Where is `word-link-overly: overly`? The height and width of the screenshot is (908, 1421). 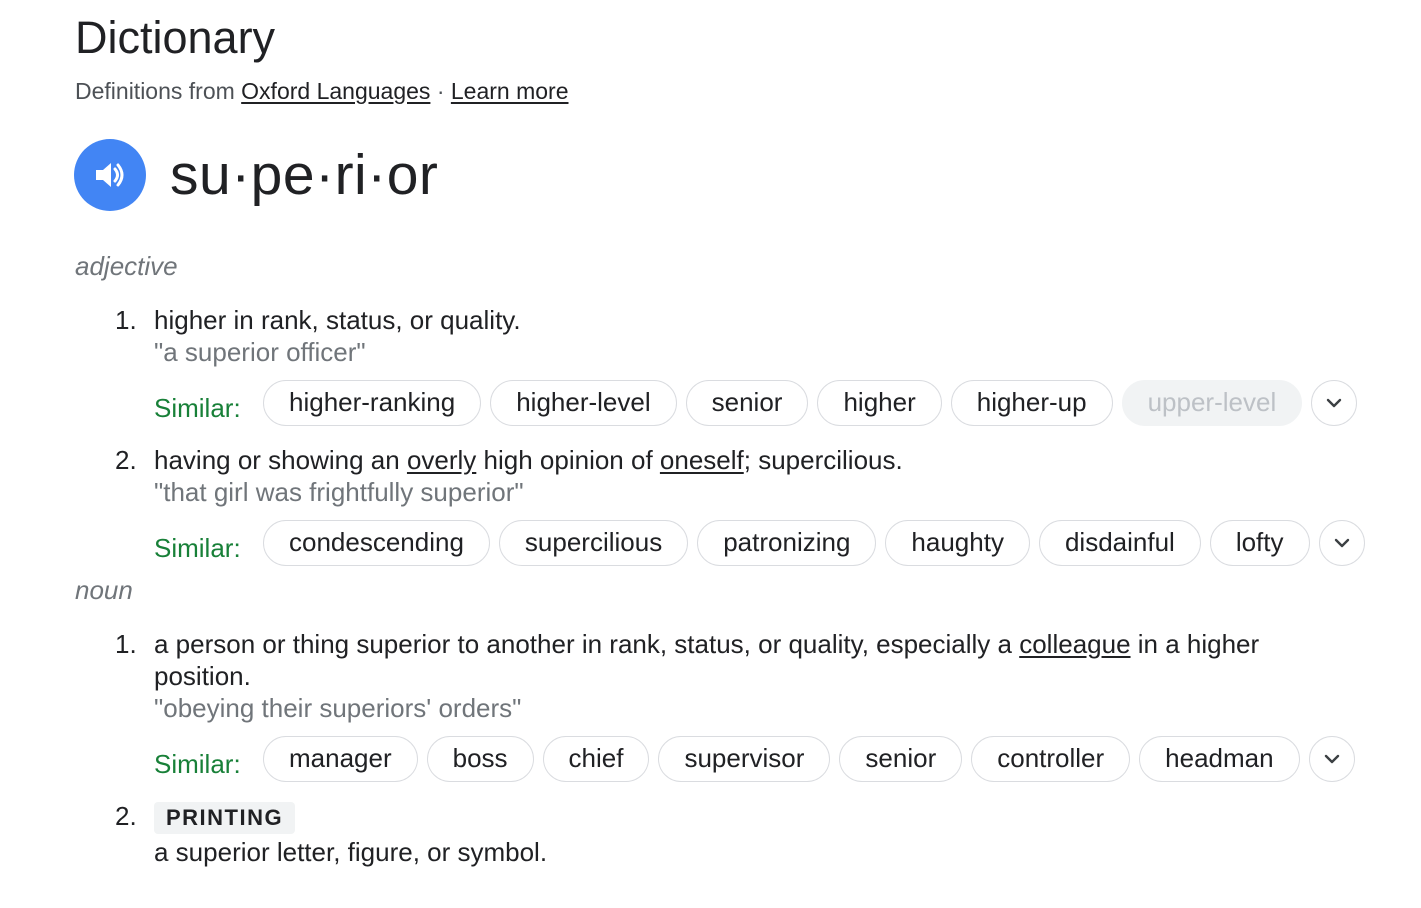 word-link-overly: overly is located at coordinates (441, 460).